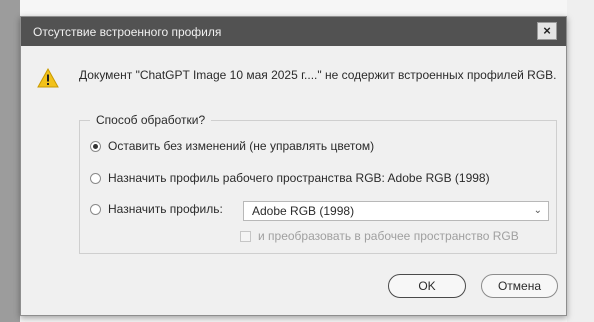 The height and width of the screenshot is (322, 594). I want to click on convert-checkbox, so click(245, 236).